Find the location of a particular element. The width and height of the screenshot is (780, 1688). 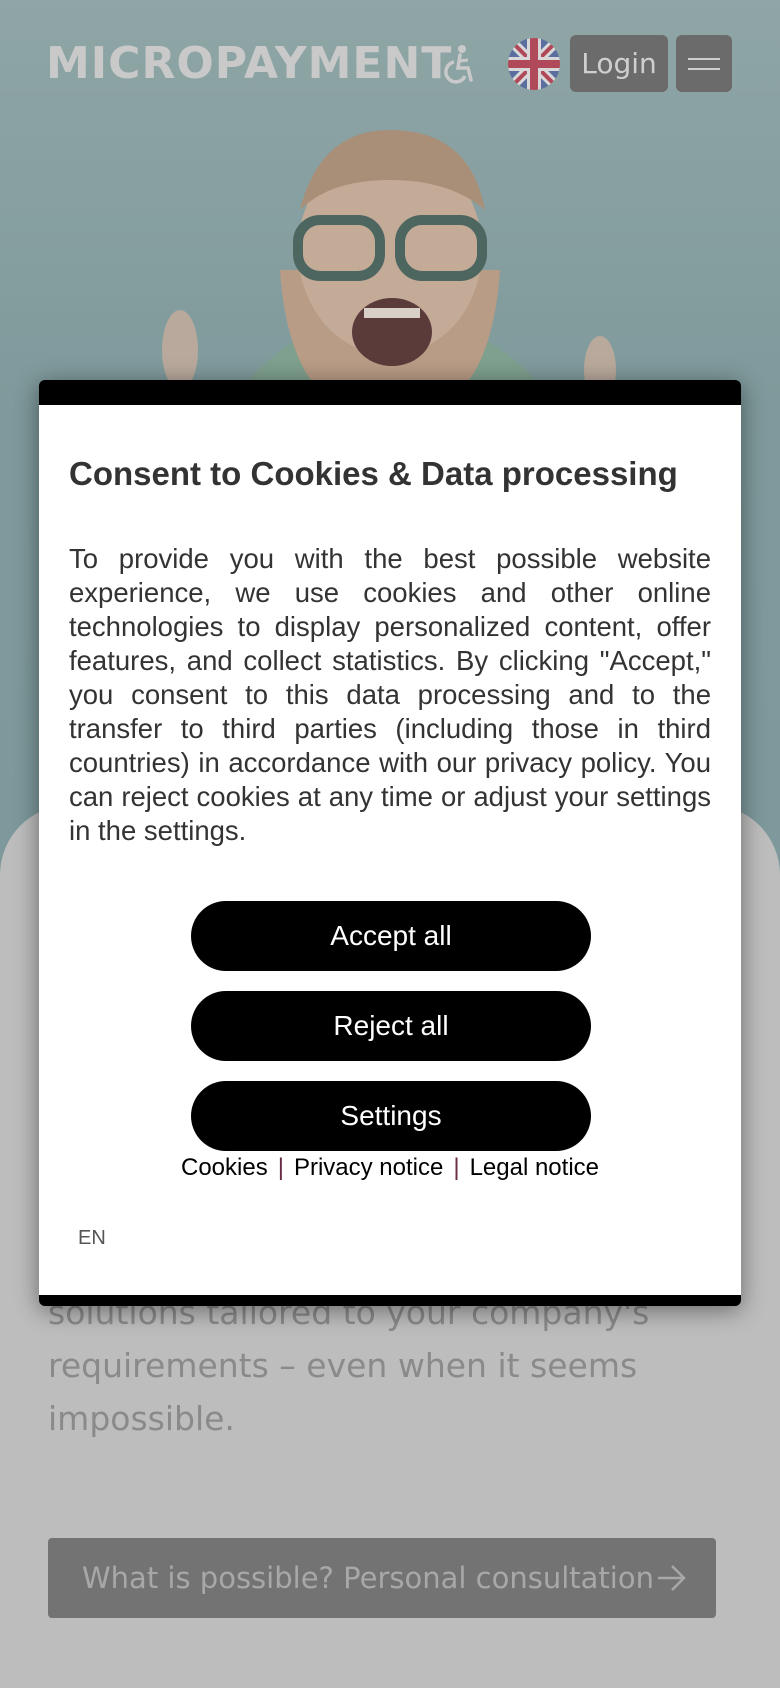

login-button: Login is located at coordinates (619, 63).